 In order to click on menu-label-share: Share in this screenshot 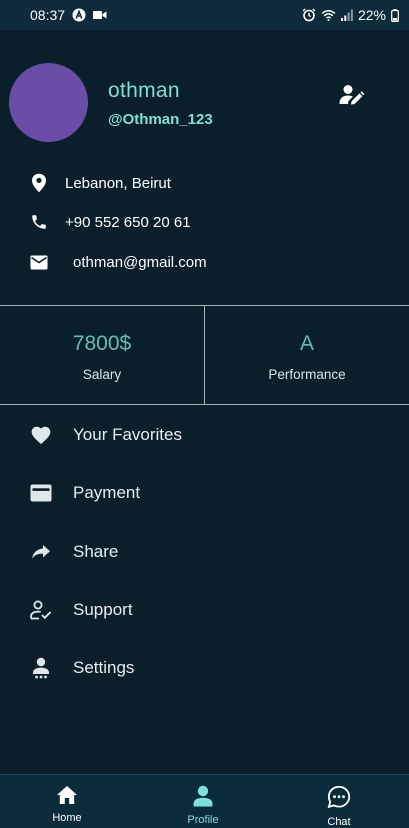, I will do `click(96, 551)`.